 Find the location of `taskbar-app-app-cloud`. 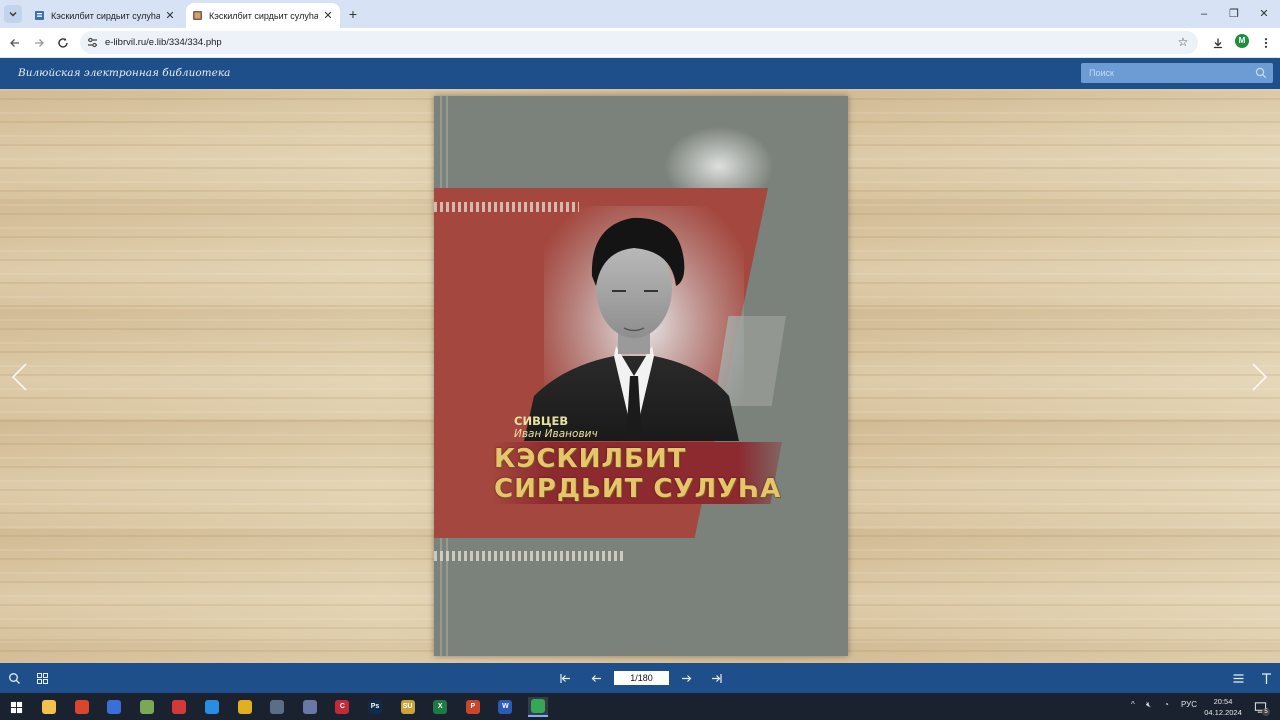

taskbar-app-app-cloud is located at coordinates (277, 707).